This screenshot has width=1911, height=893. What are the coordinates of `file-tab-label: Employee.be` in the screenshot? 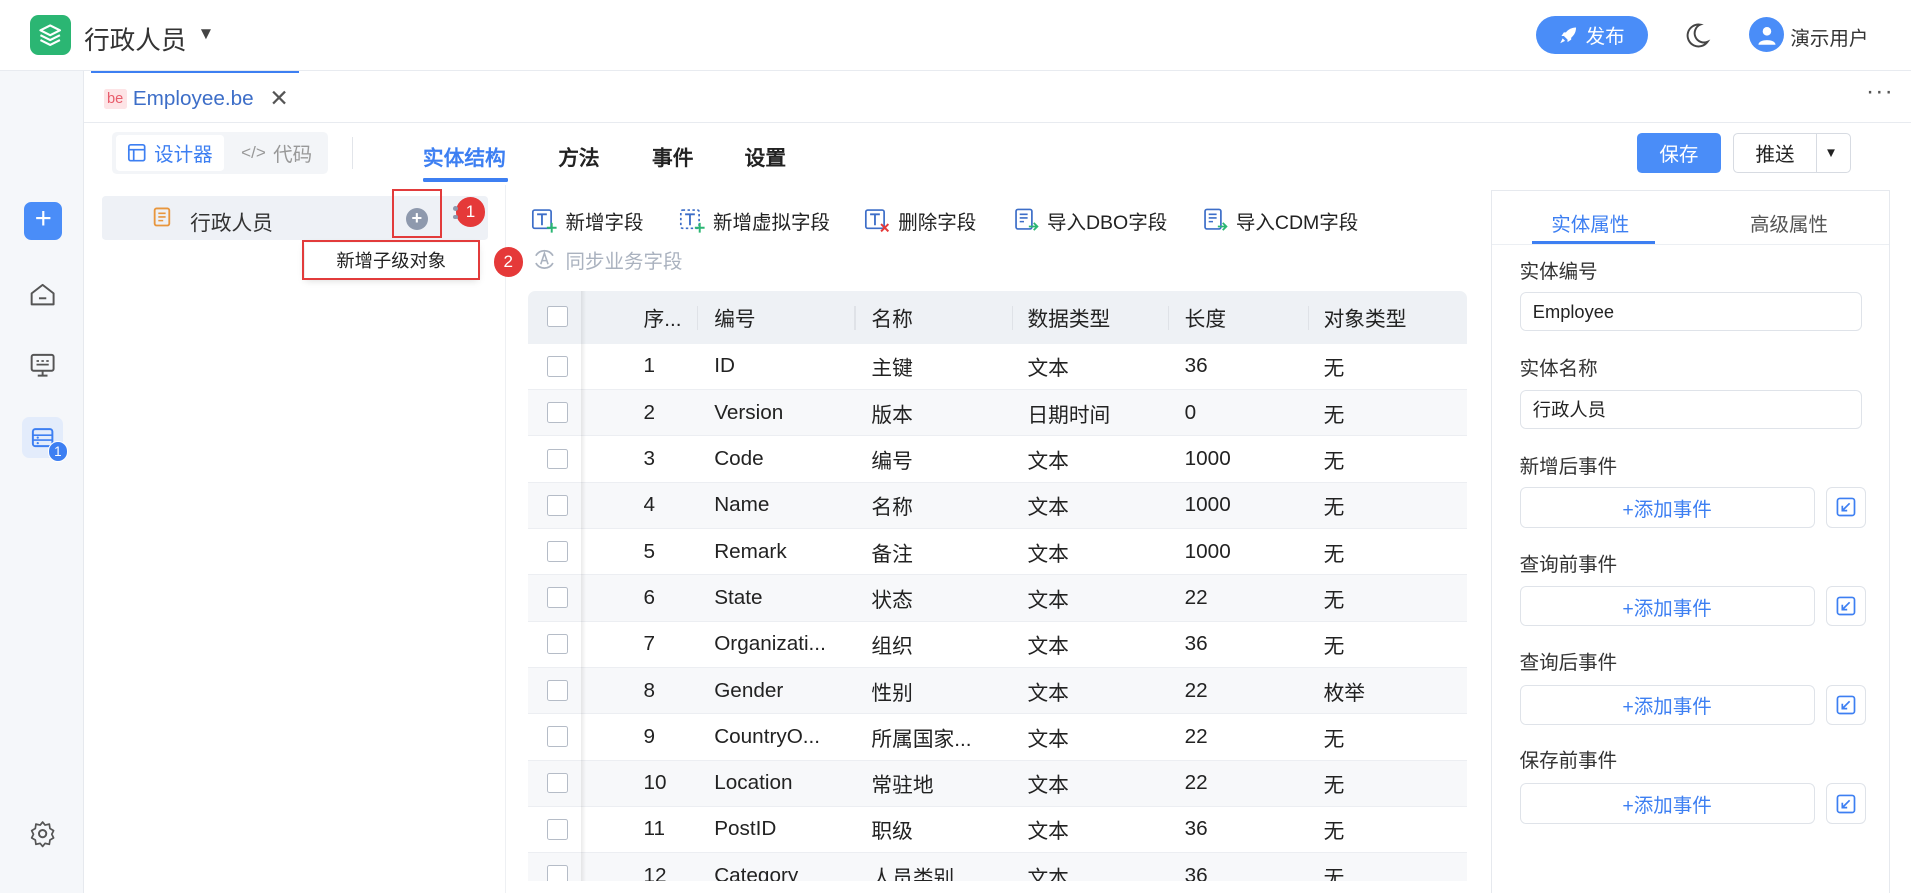 It's located at (193, 99).